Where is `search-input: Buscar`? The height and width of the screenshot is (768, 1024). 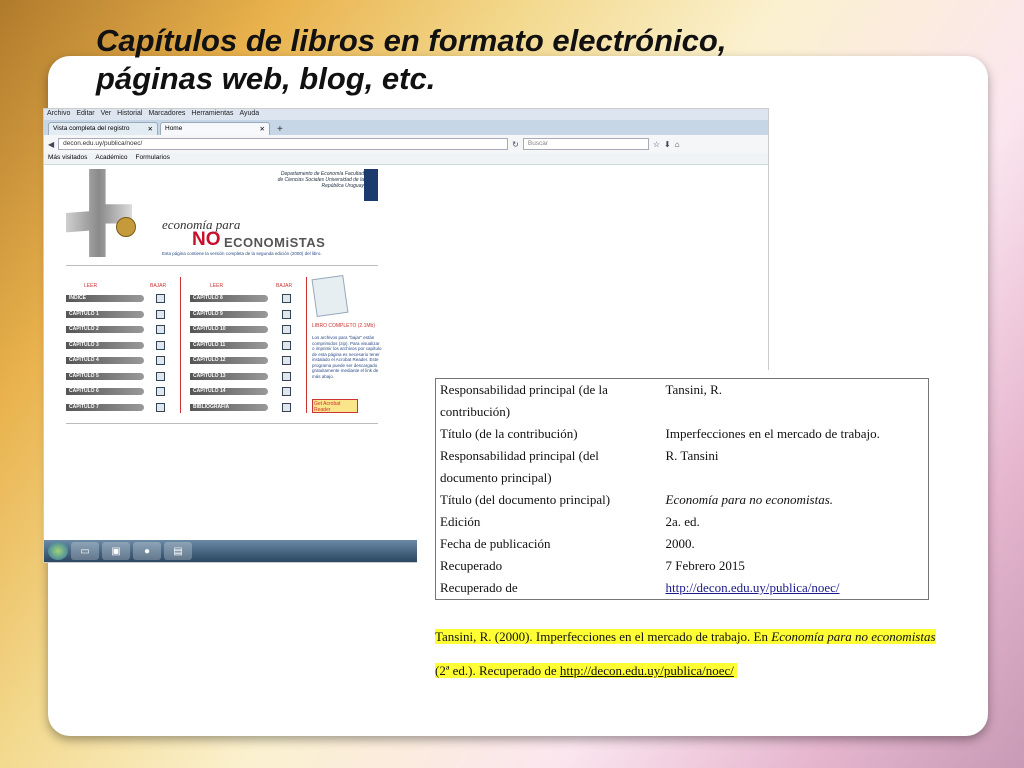 search-input: Buscar is located at coordinates (585, 144).